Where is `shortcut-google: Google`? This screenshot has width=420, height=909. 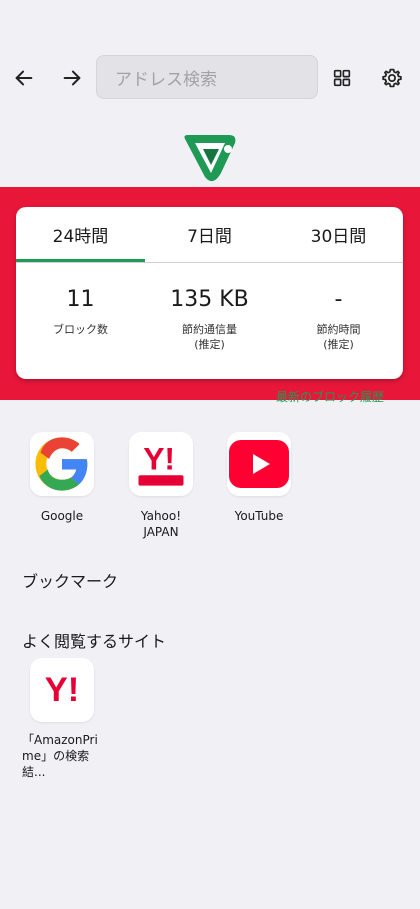
shortcut-google: Google is located at coordinates (62, 478).